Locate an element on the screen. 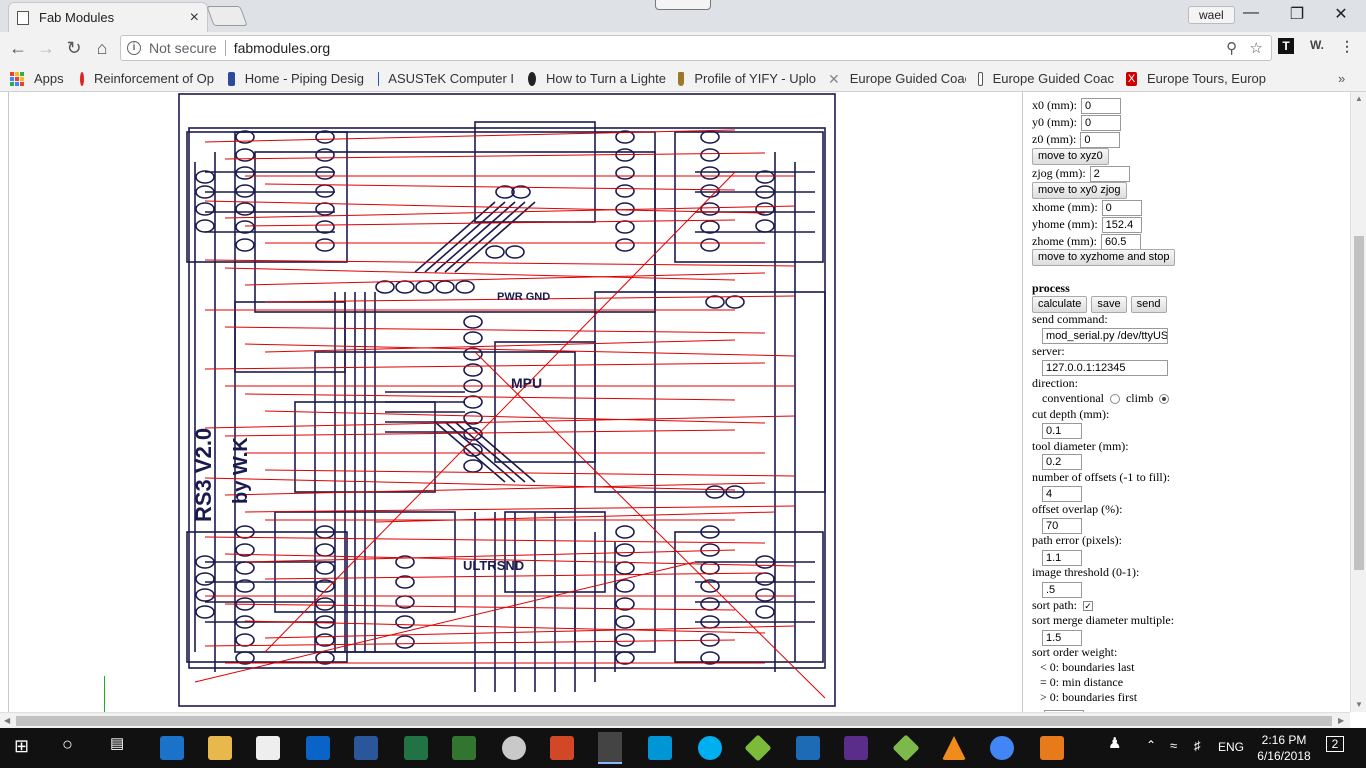 The height and width of the screenshot is (768, 1366). outlook-icon is located at coordinates (318, 748).